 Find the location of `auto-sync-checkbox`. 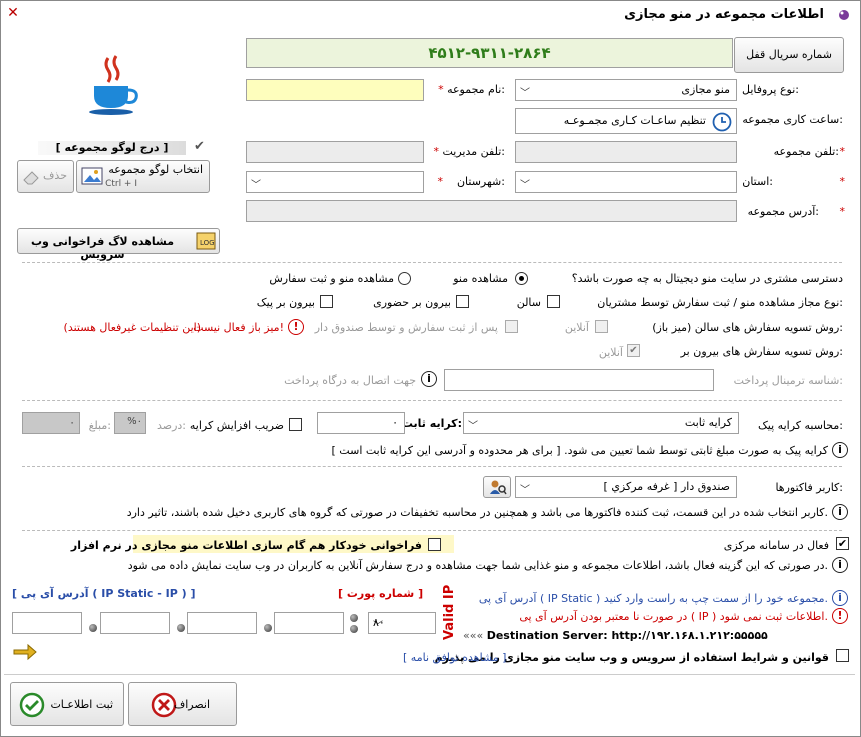

auto-sync-checkbox is located at coordinates (434, 544).